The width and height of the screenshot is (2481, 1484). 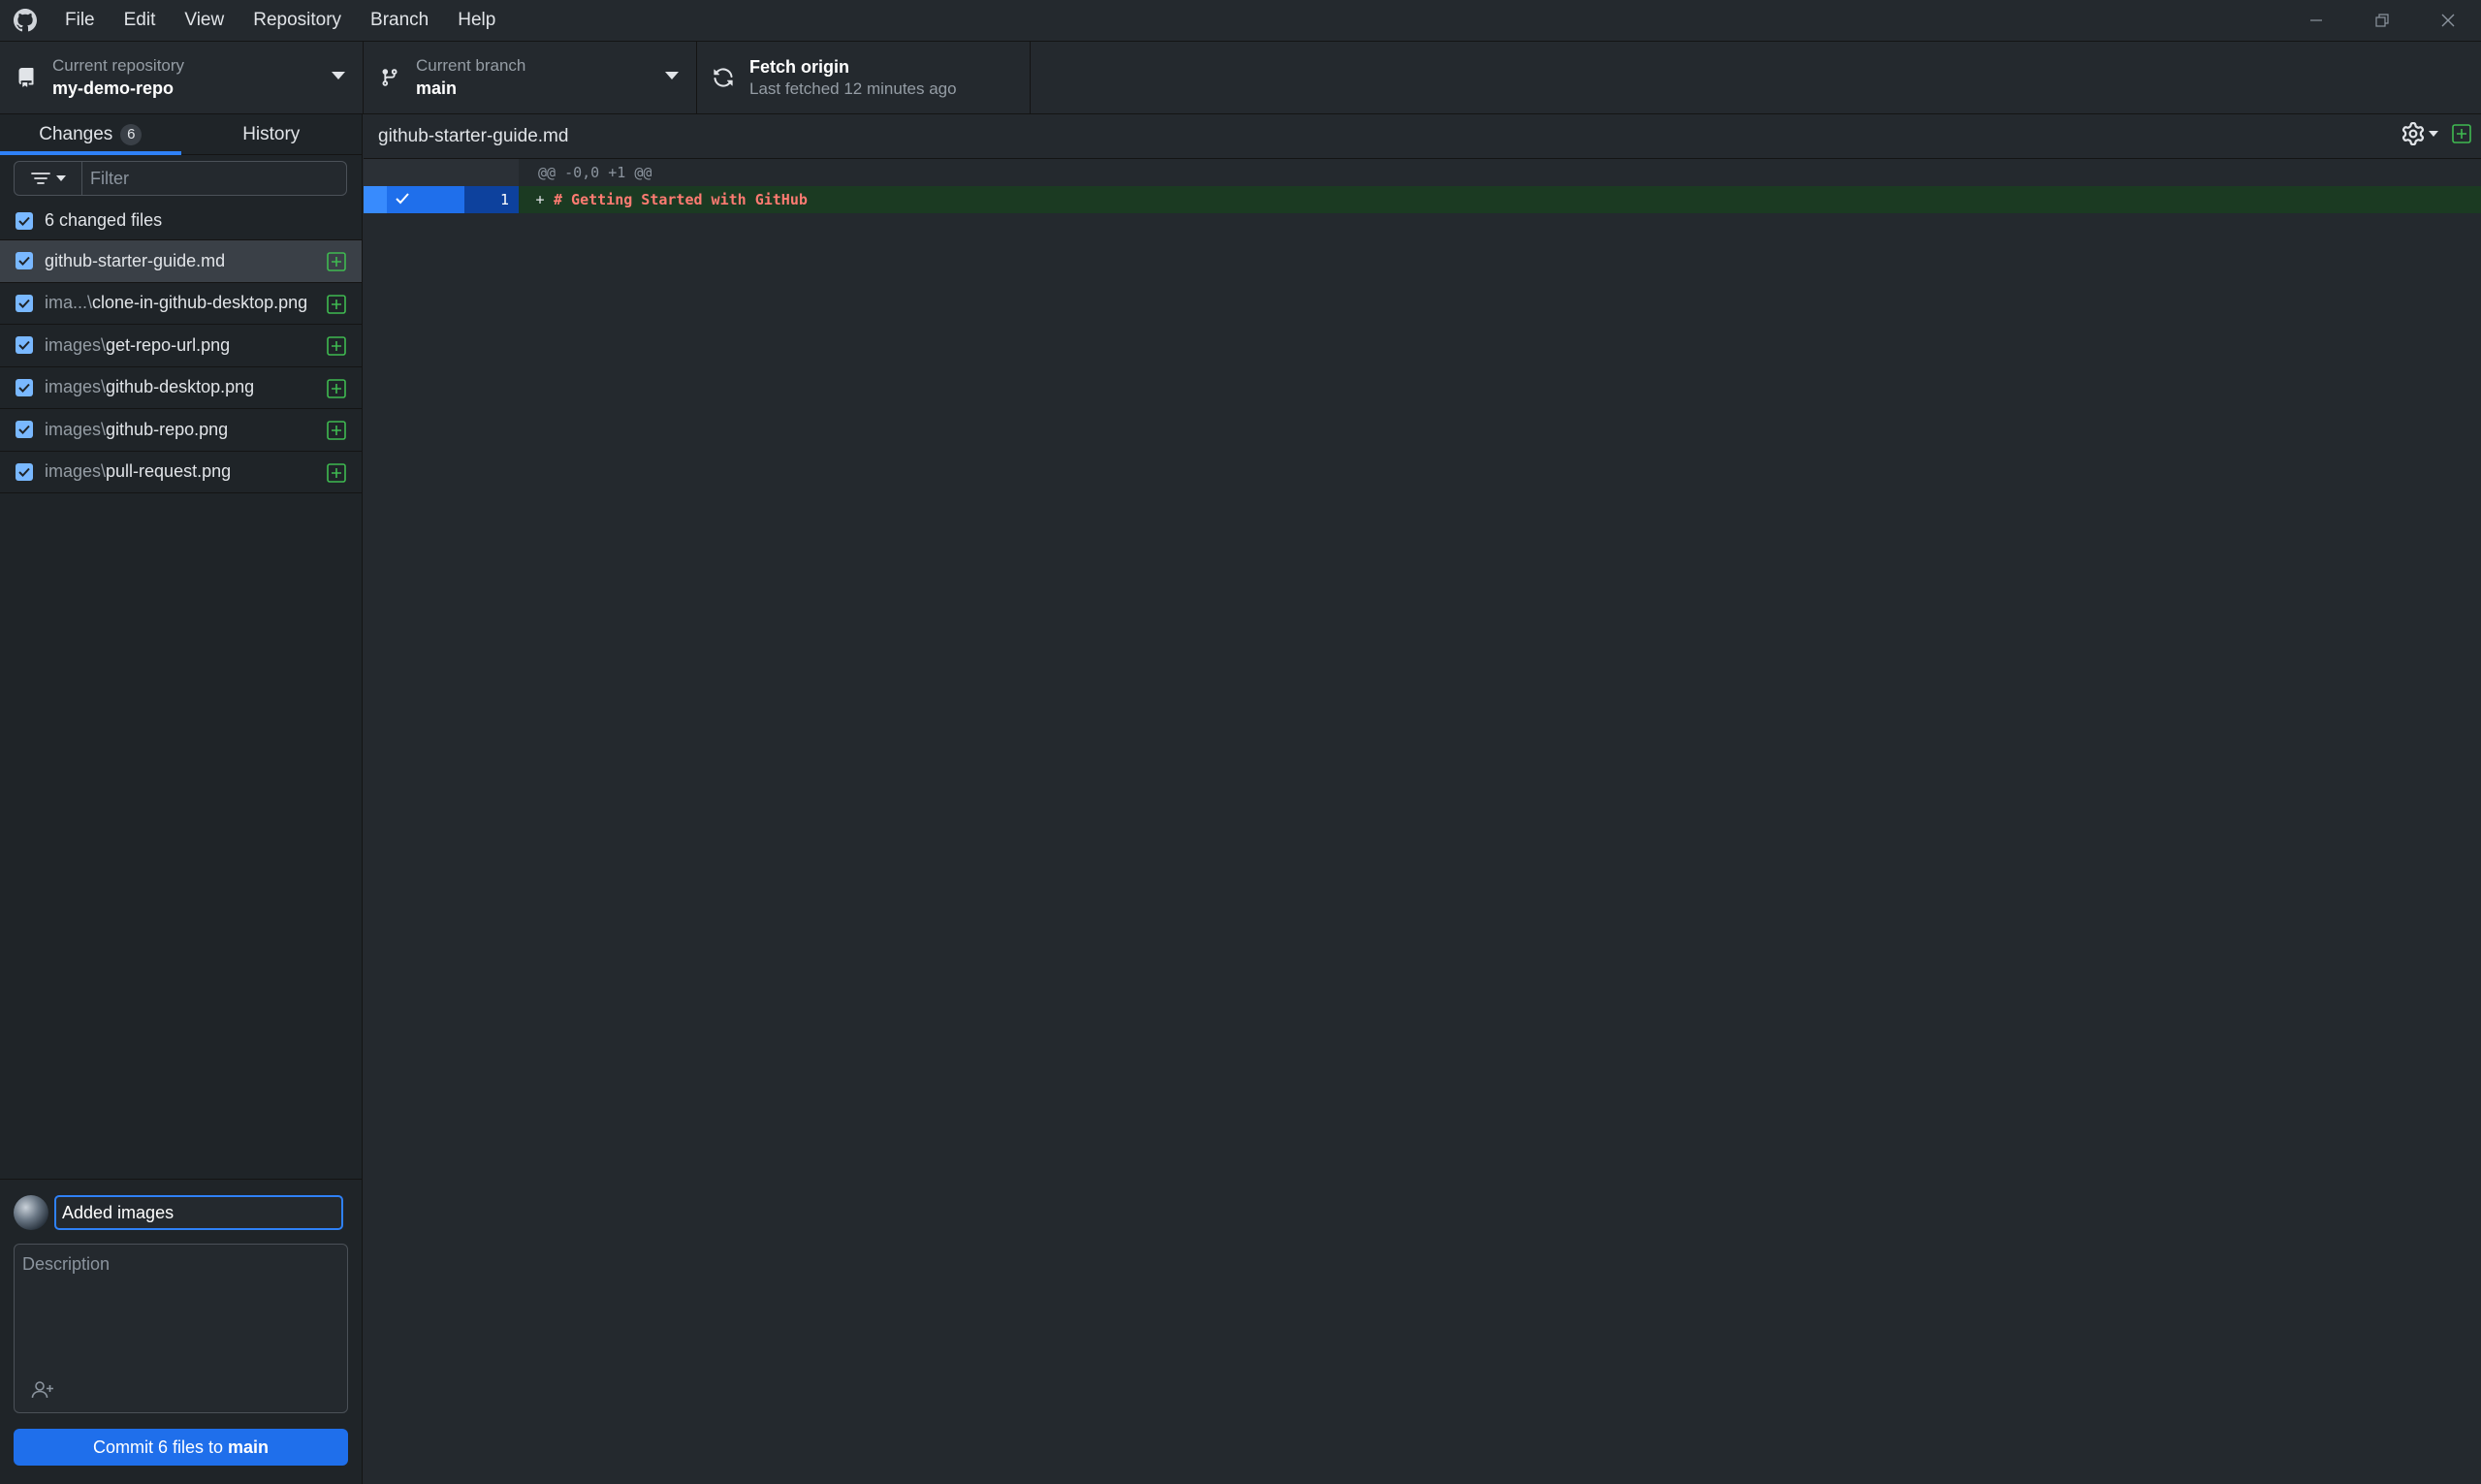 I want to click on file-path: images\github-repo.png, so click(x=189, y=430).